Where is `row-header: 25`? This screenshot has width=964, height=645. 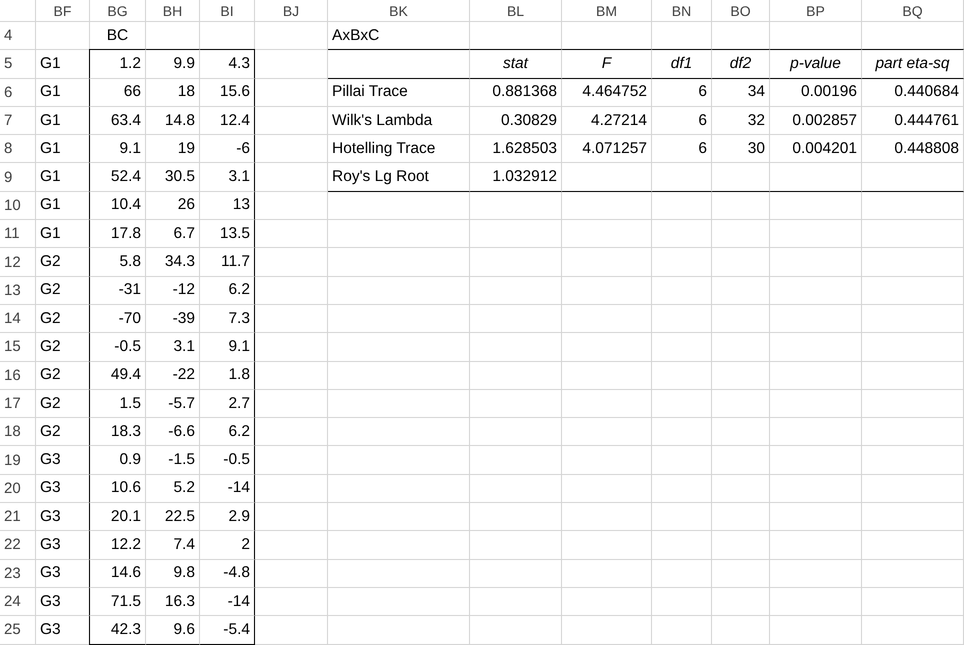 row-header: 25 is located at coordinates (18, 630).